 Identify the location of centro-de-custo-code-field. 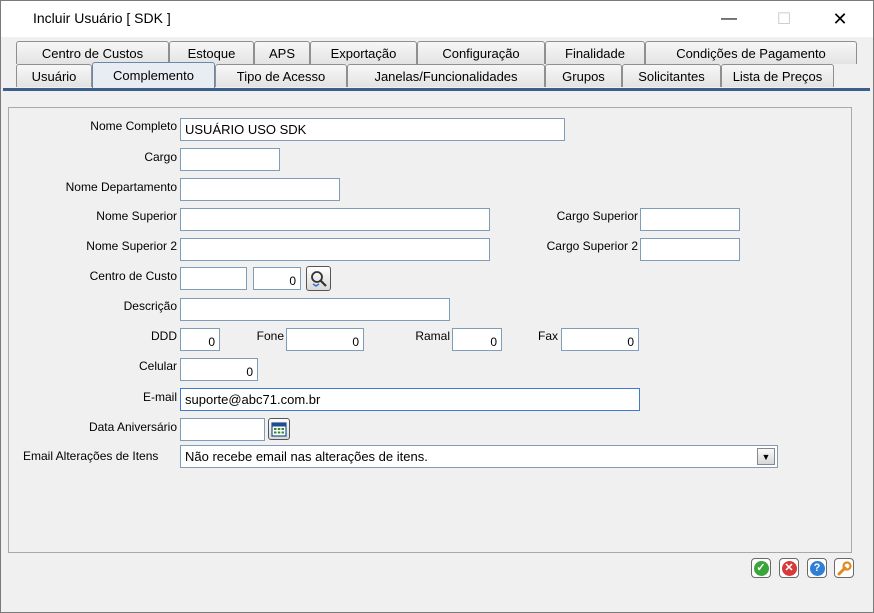
(213, 278).